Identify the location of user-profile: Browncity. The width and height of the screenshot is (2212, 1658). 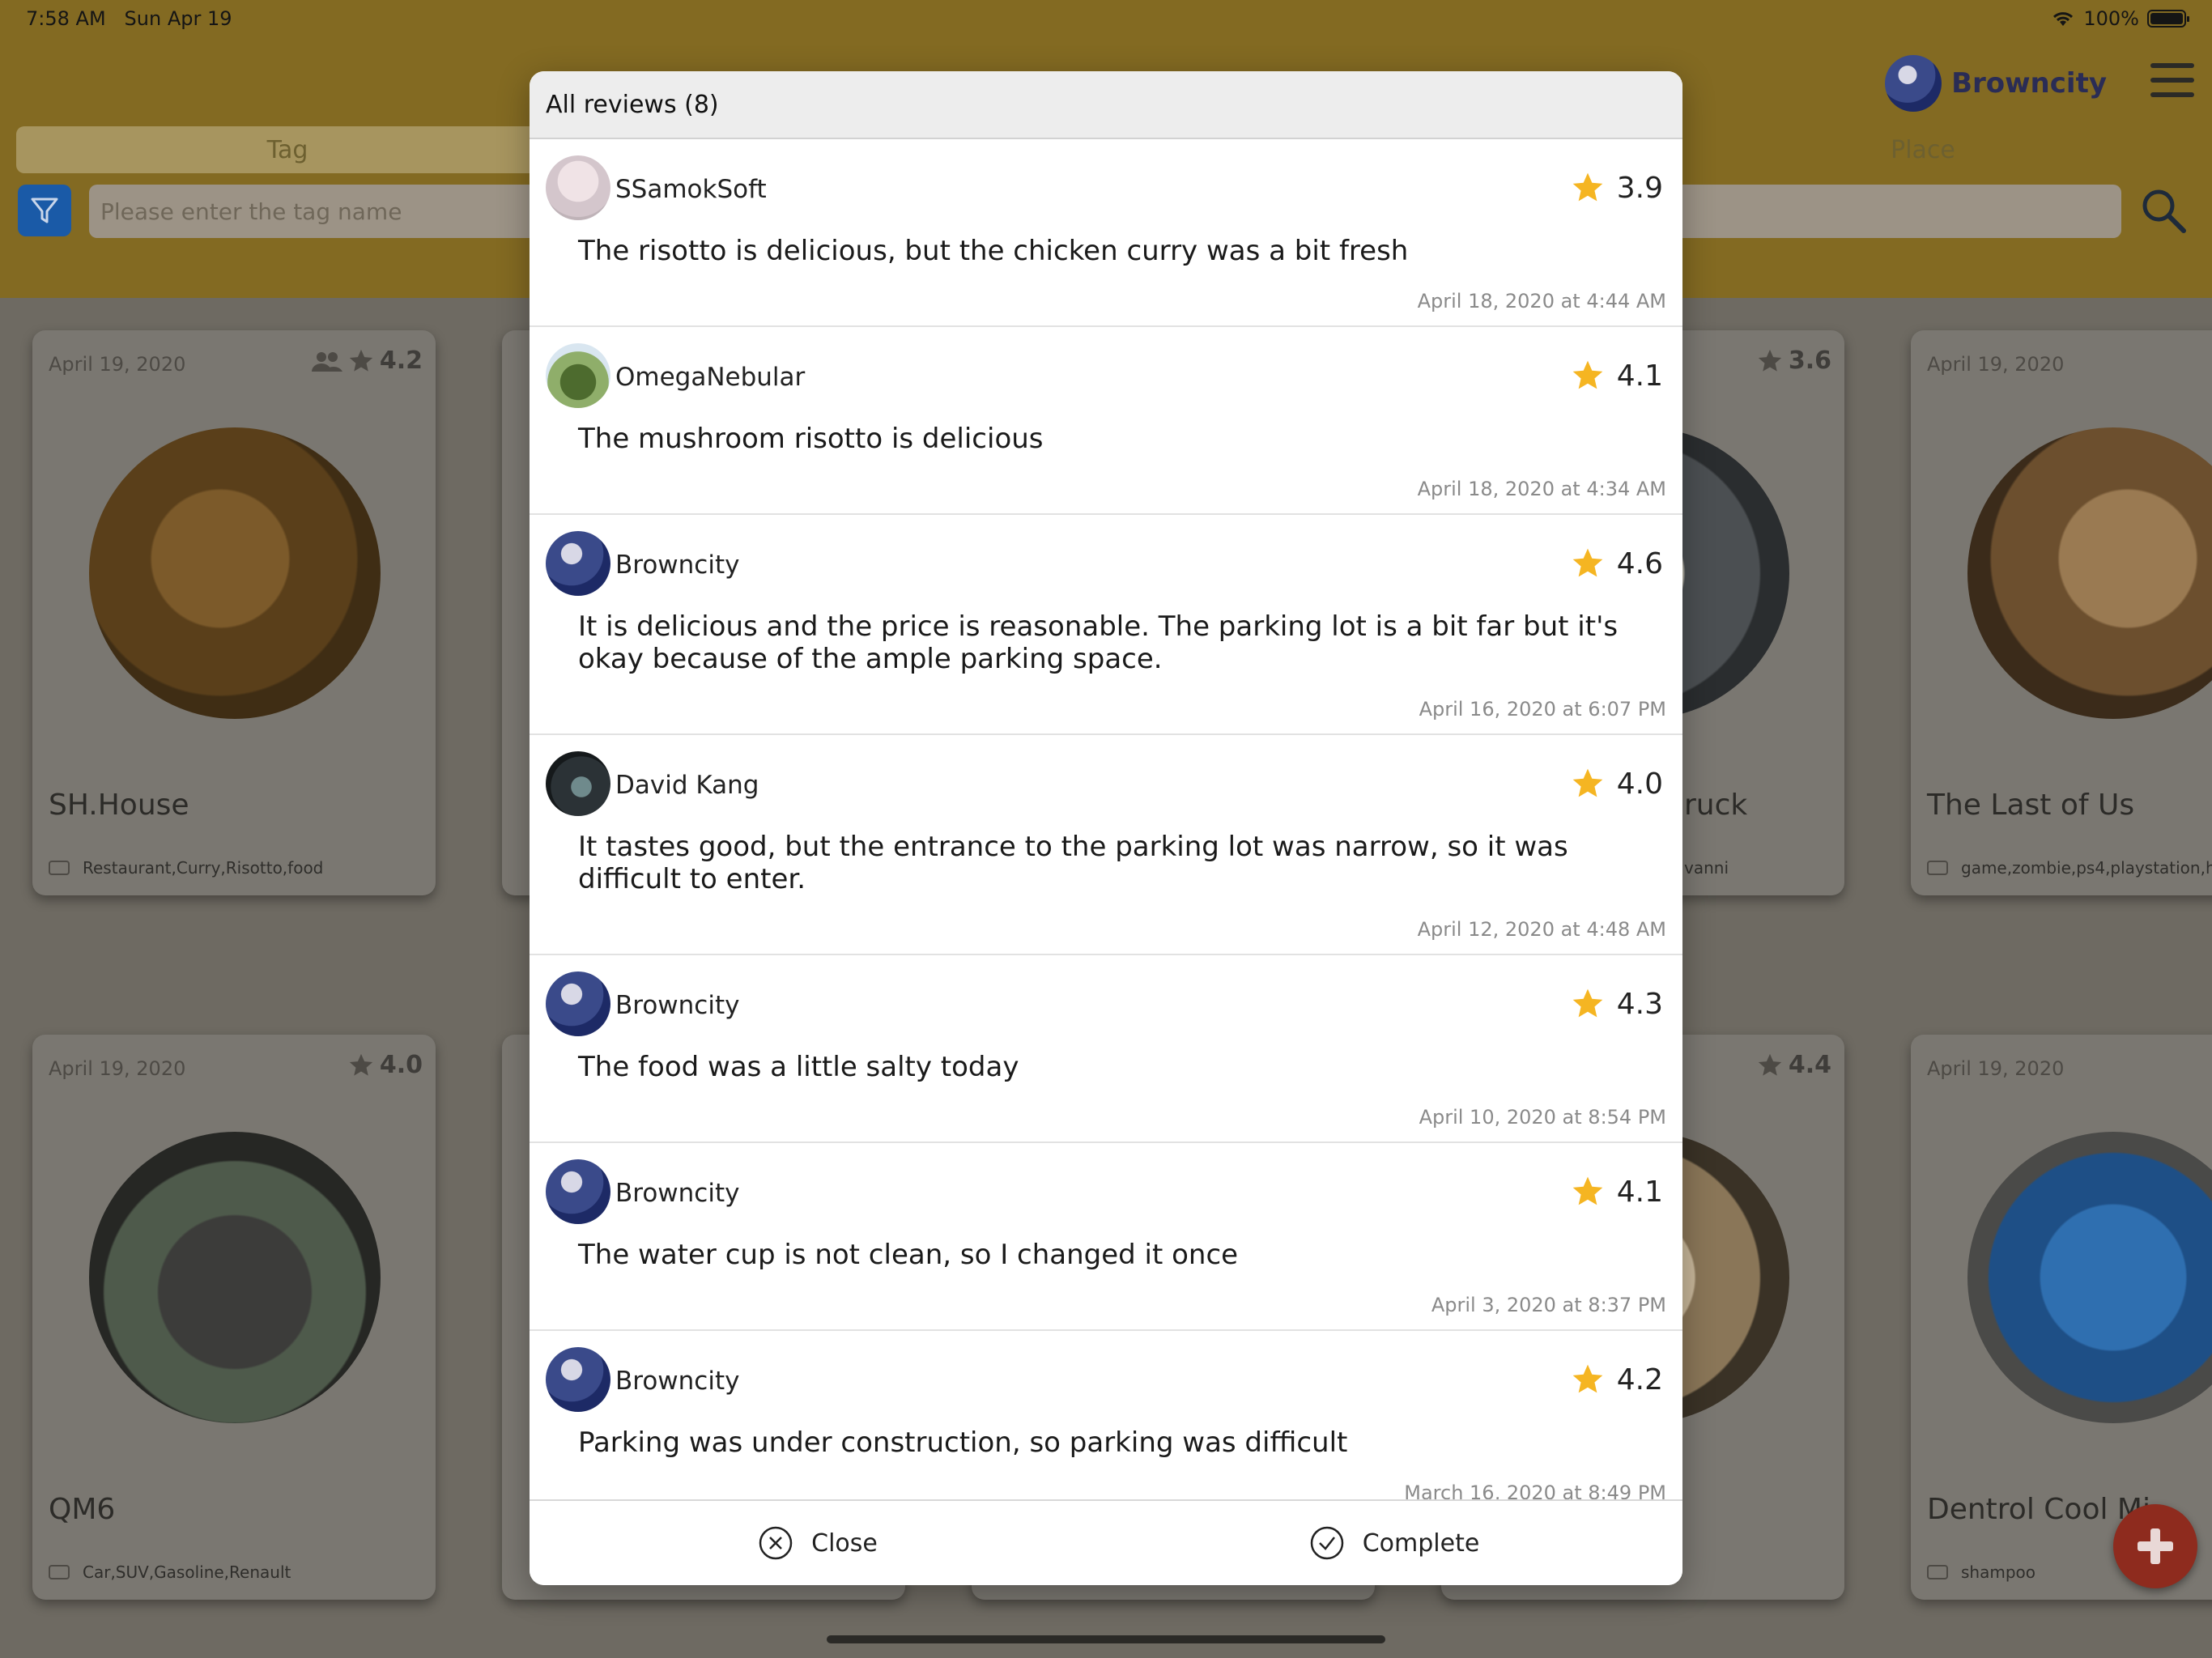
(1996, 83).